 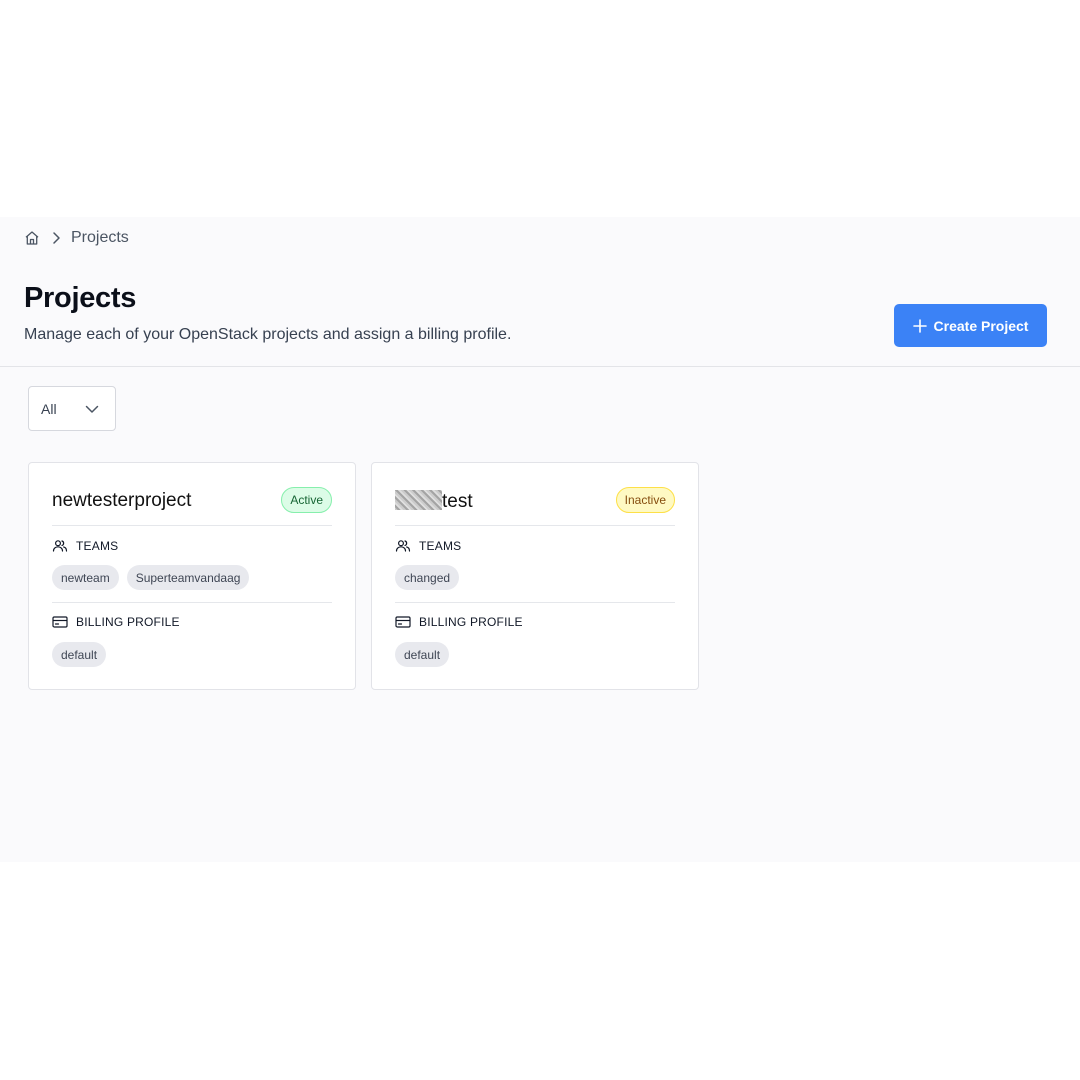 What do you see at coordinates (457, 501) in the screenshot?
I see `project-name-text: test` at bounding box center [457, 501].